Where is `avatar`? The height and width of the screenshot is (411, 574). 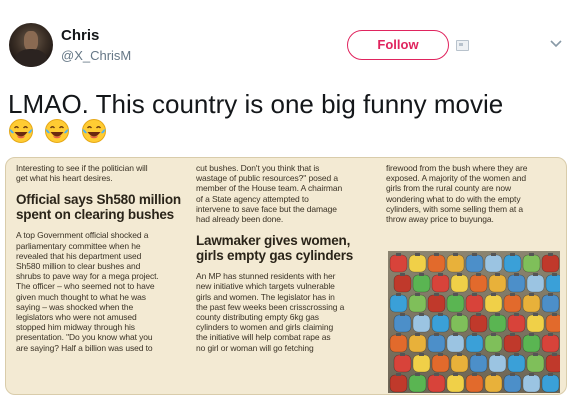 avatar is located at coordinates (31, 45).